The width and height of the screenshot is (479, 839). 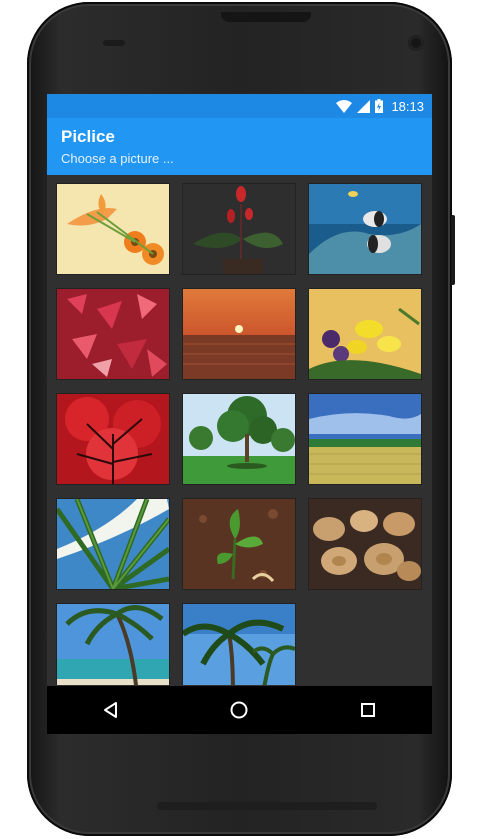 I want to click on app-title: Piclice, so click(x=88, y=136).